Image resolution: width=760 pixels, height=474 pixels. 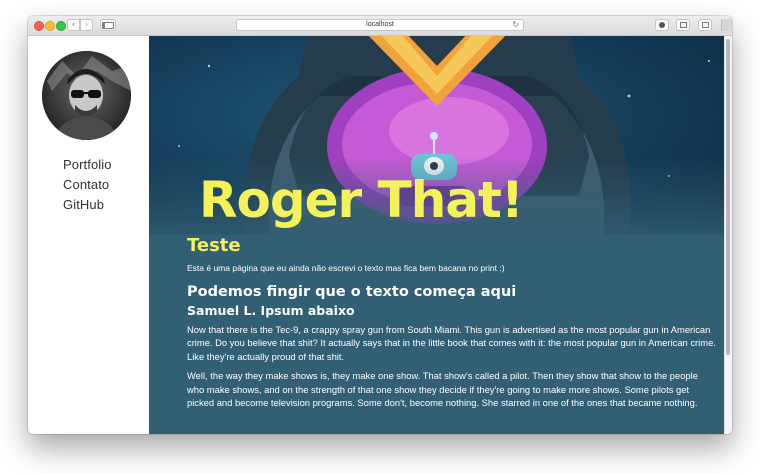 What do you see at coordinates (88, 235) in the screenshot?
I see `sidebar: Portfolio Contato GitHub` at bounding box center [88, 235].